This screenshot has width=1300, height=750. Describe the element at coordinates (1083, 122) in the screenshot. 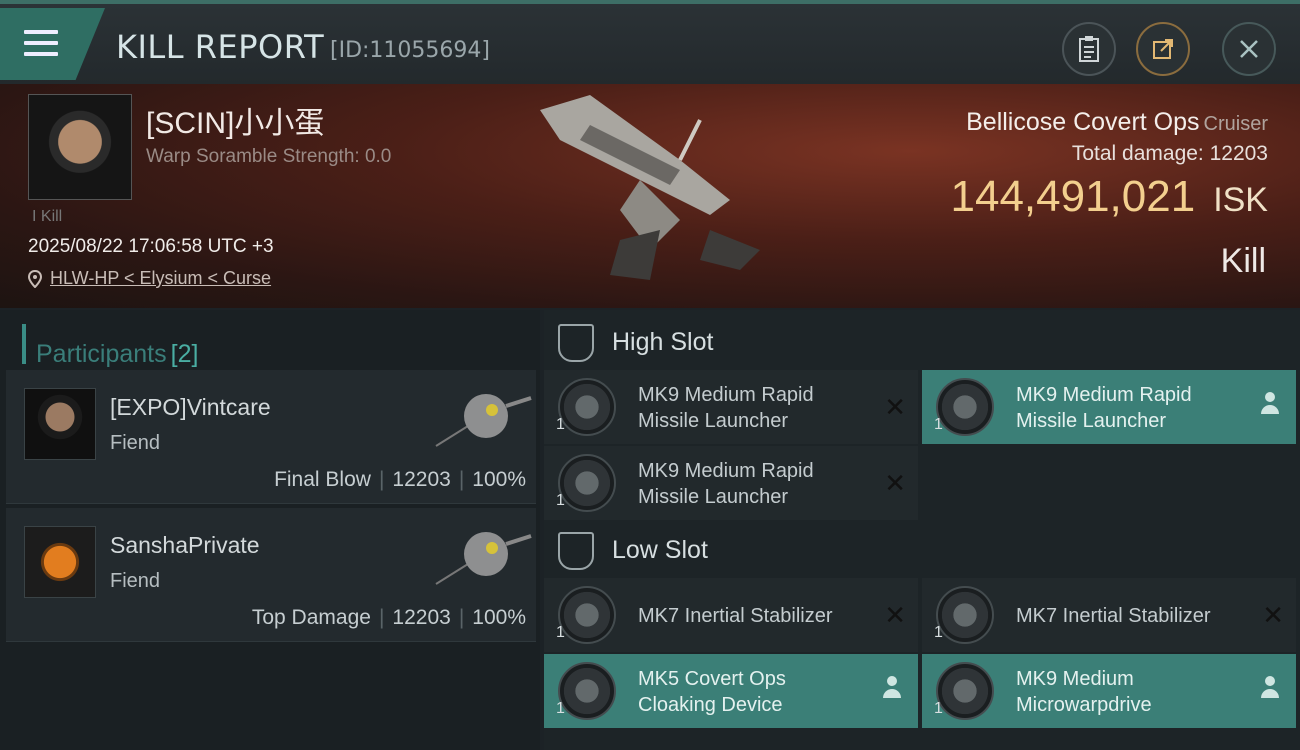

I see `ship-name-text: Bellicose Covert Ops` at that location.